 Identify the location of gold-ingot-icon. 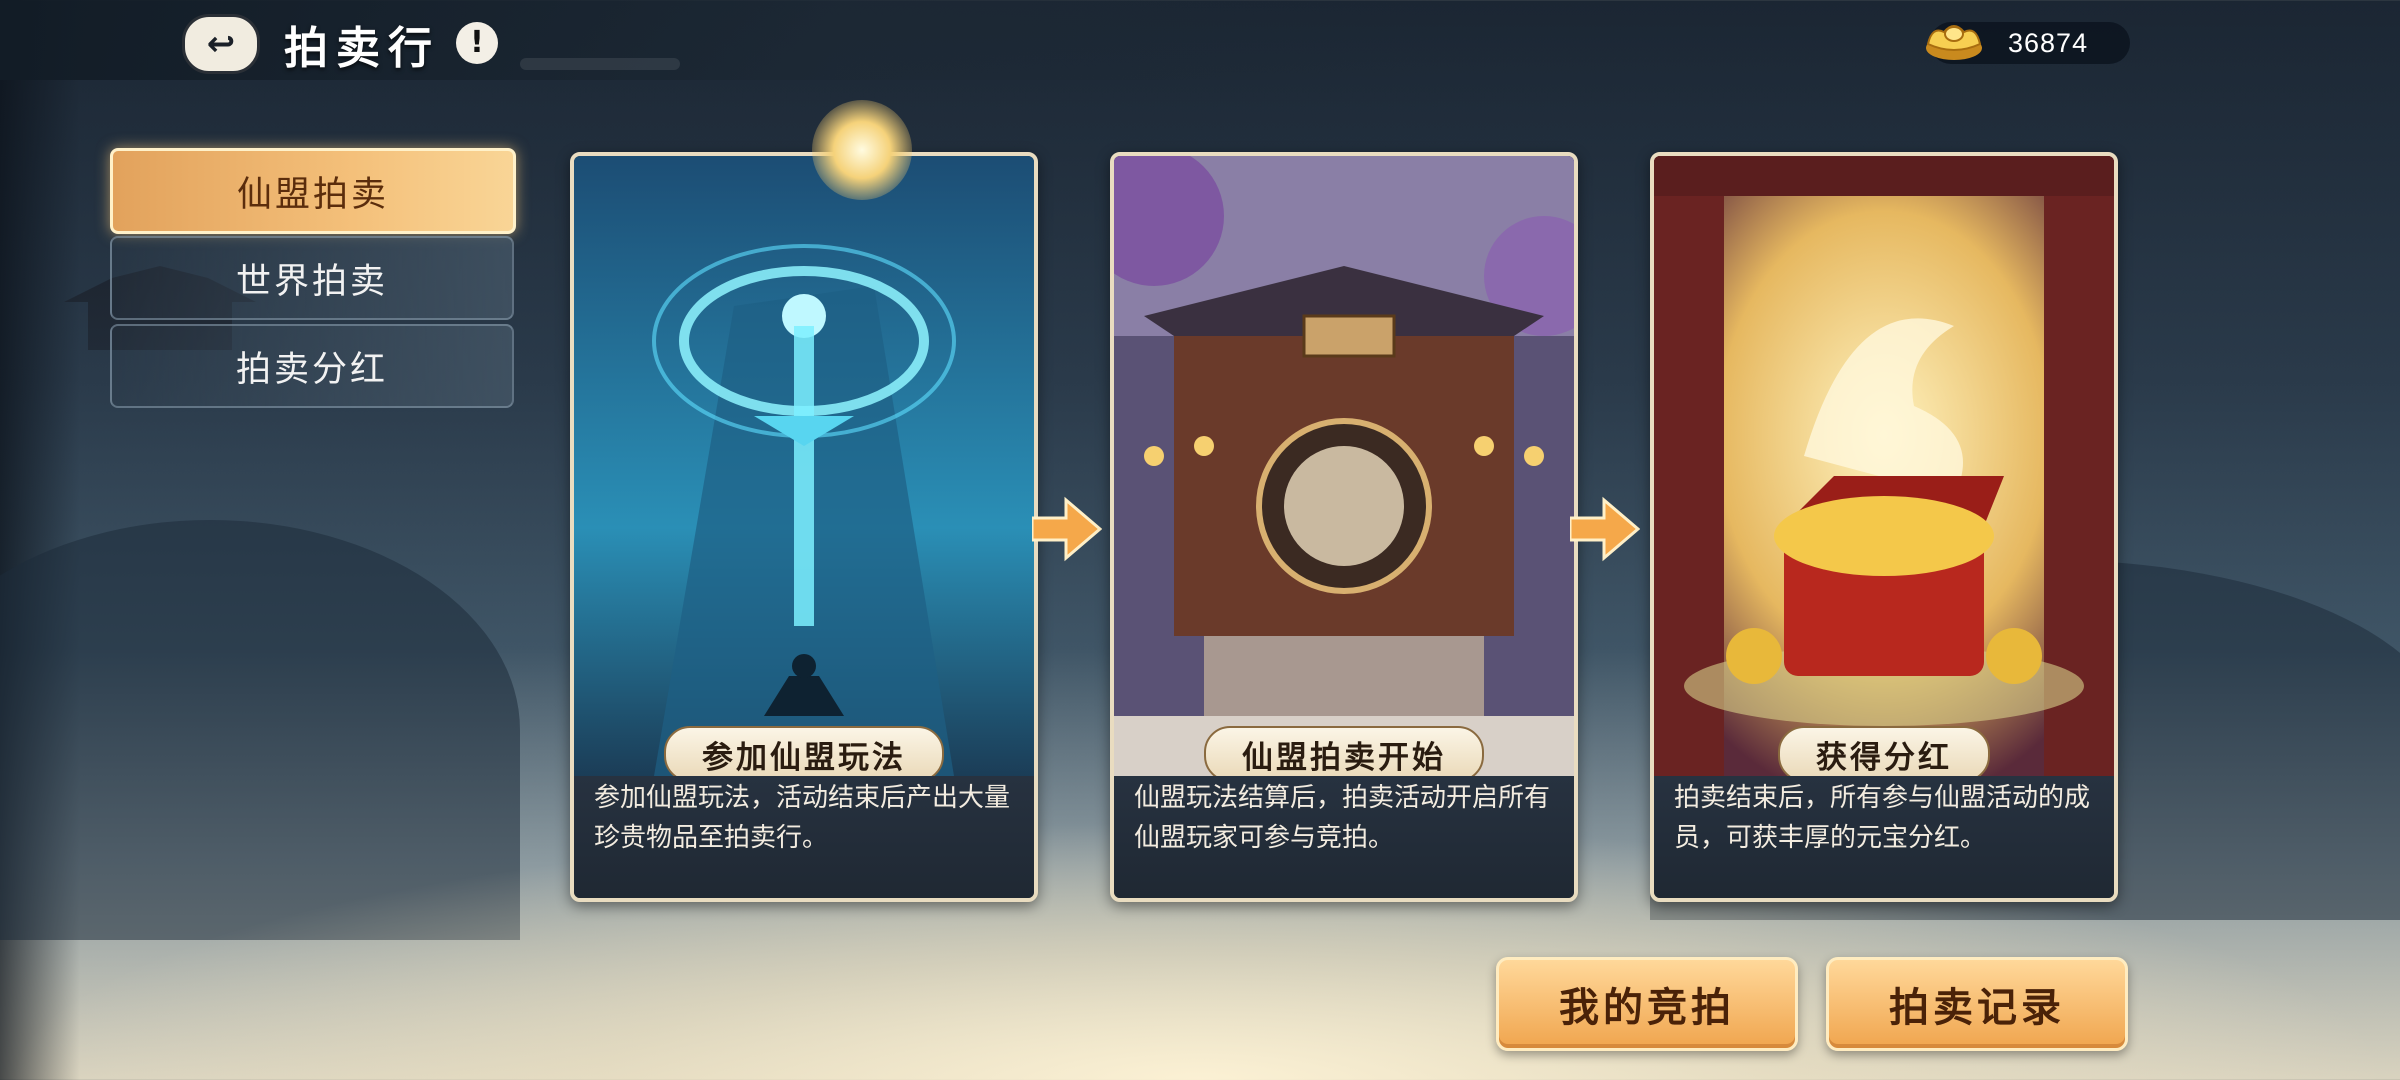
(1954, 42).